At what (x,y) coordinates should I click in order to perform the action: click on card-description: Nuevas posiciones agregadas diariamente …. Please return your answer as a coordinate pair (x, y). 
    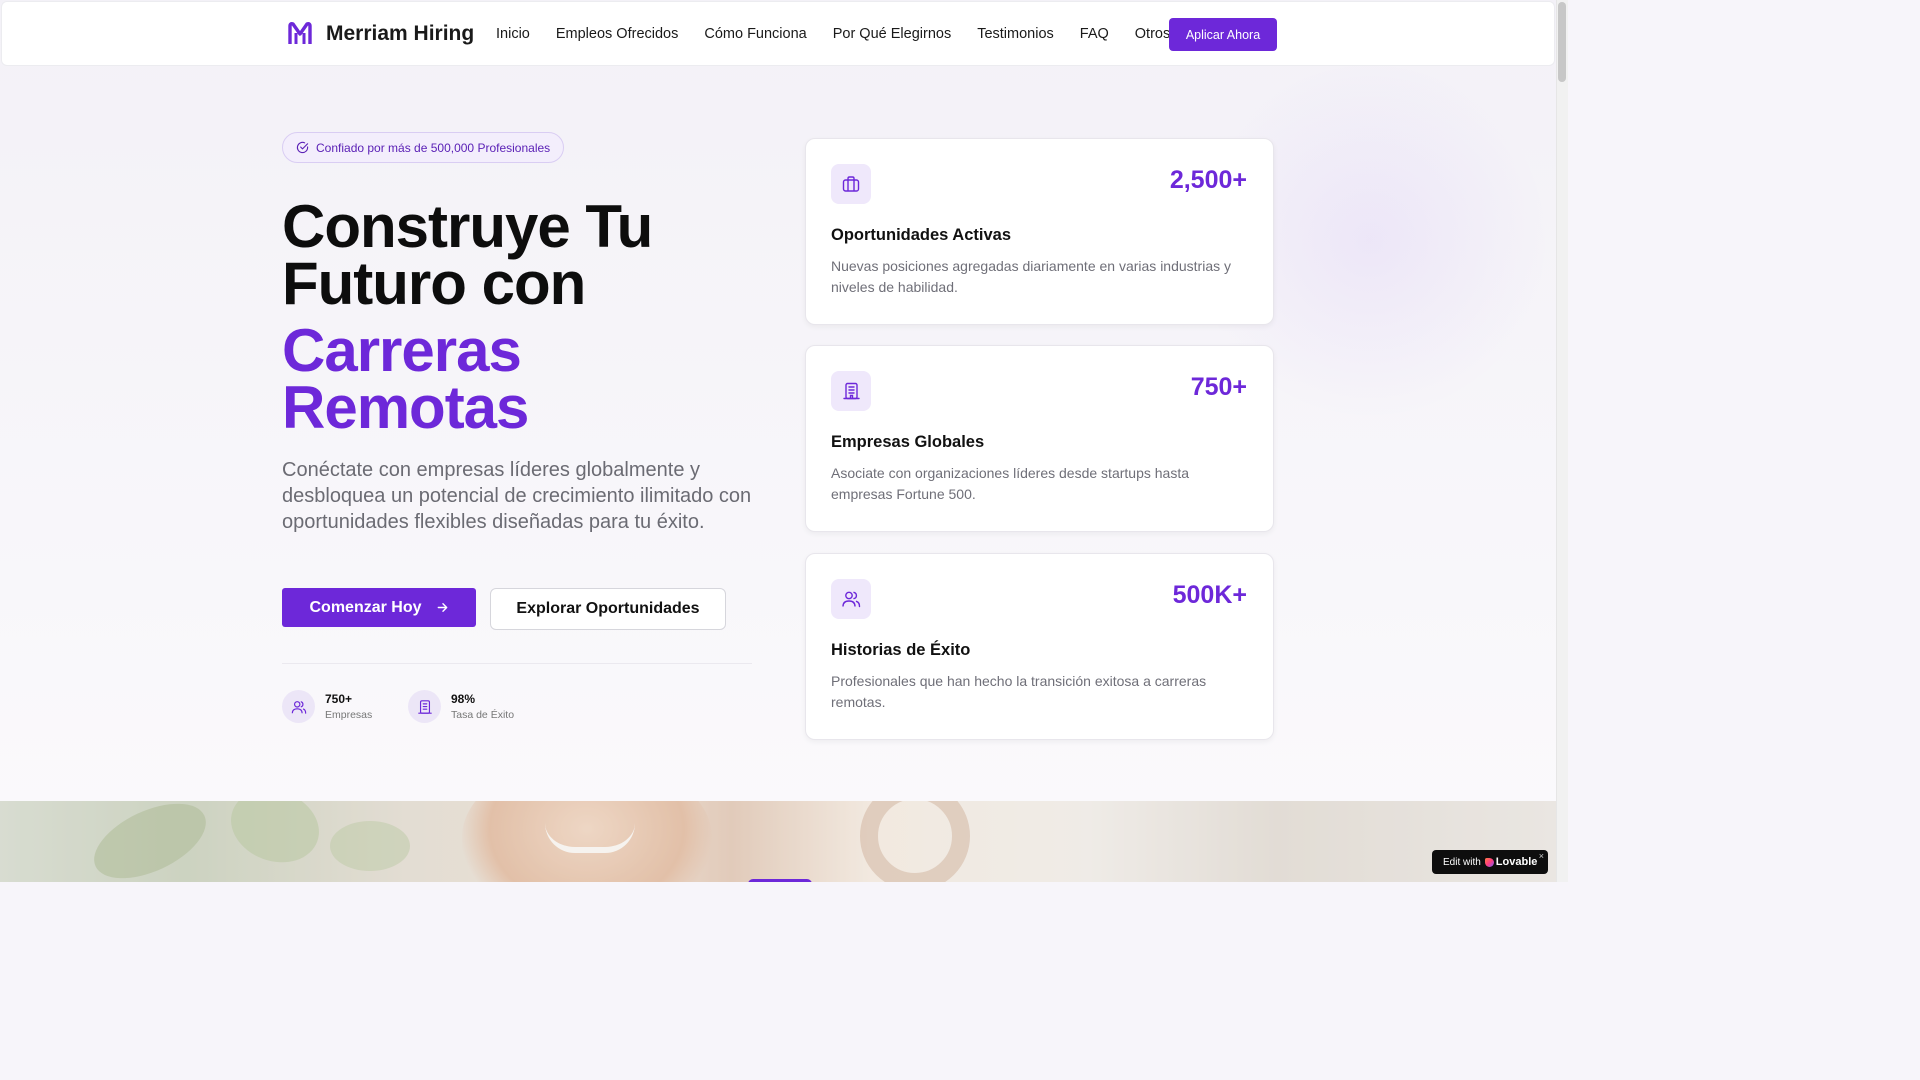
    Looking at the image, I should click on (1031, 276).